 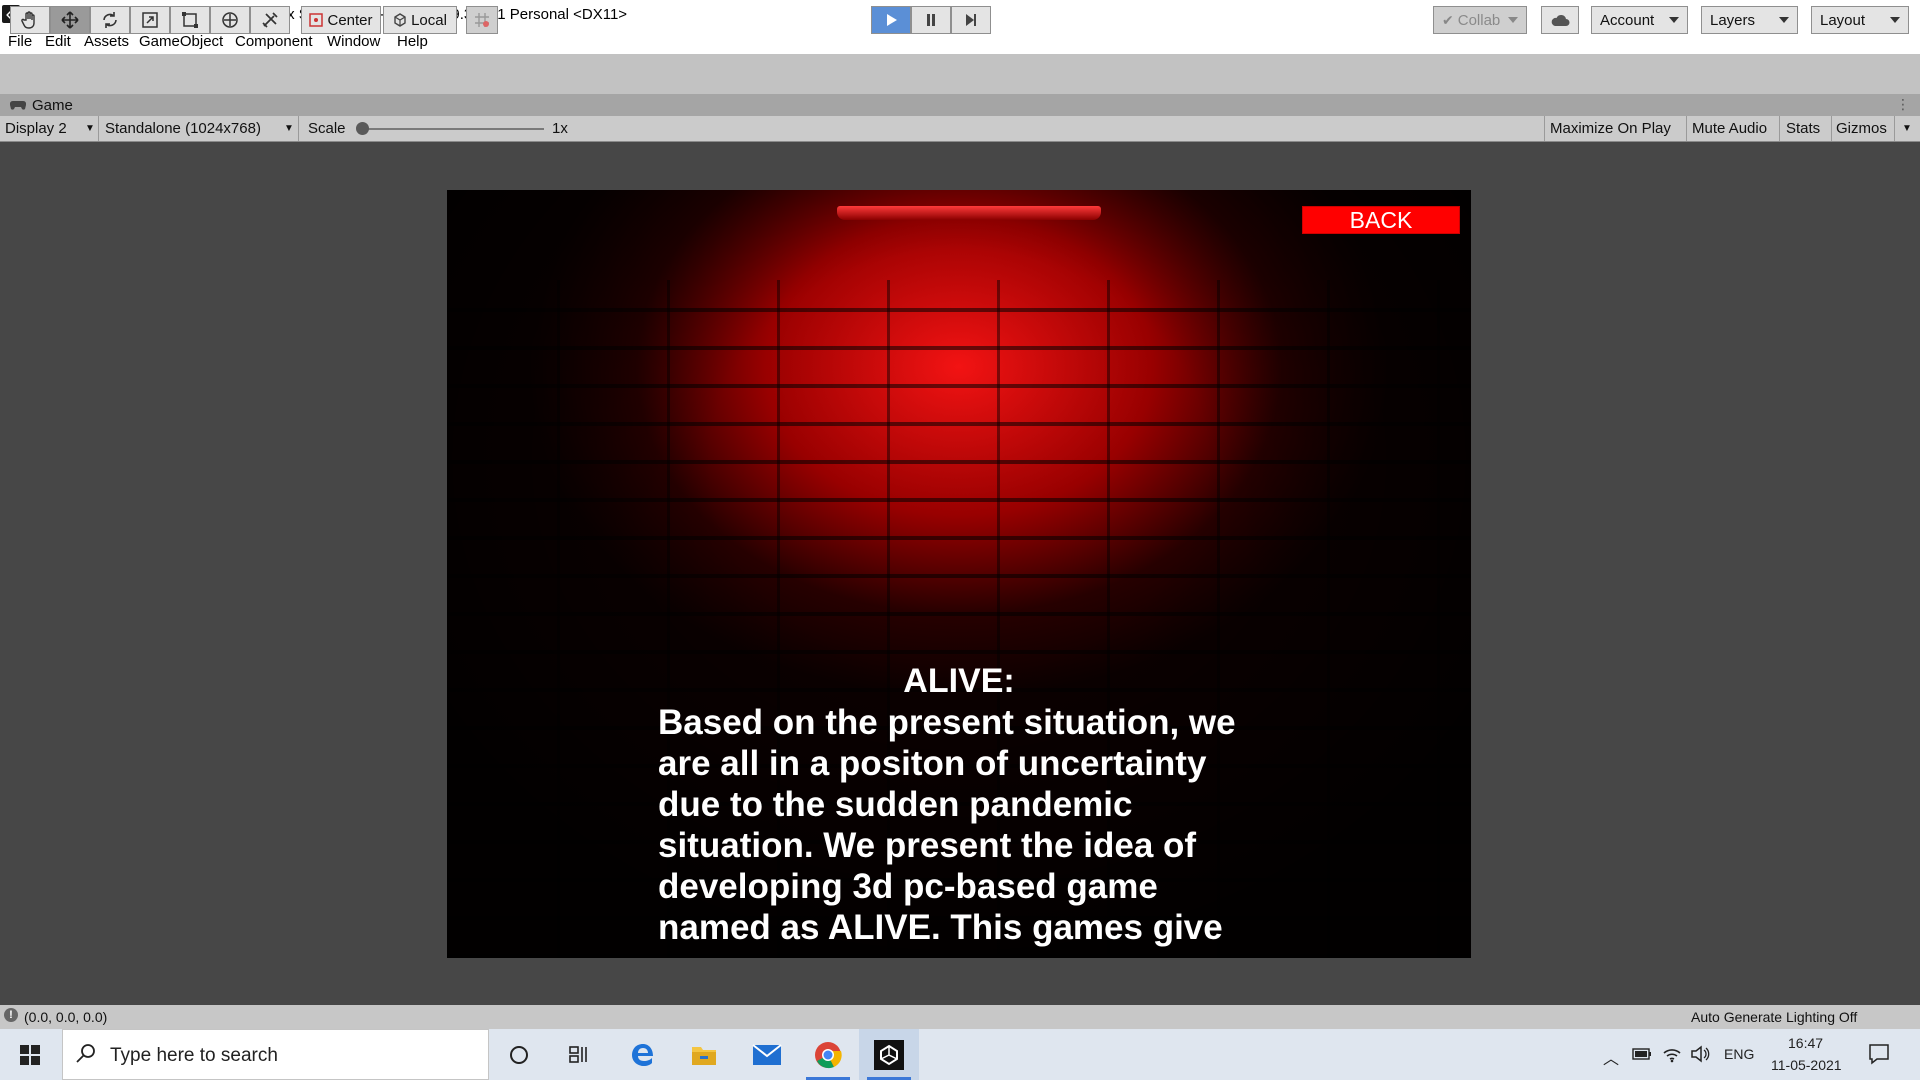 I want to click on lighting-status: Auto Generate Lighting Off, so click(x=1774, y=1017).